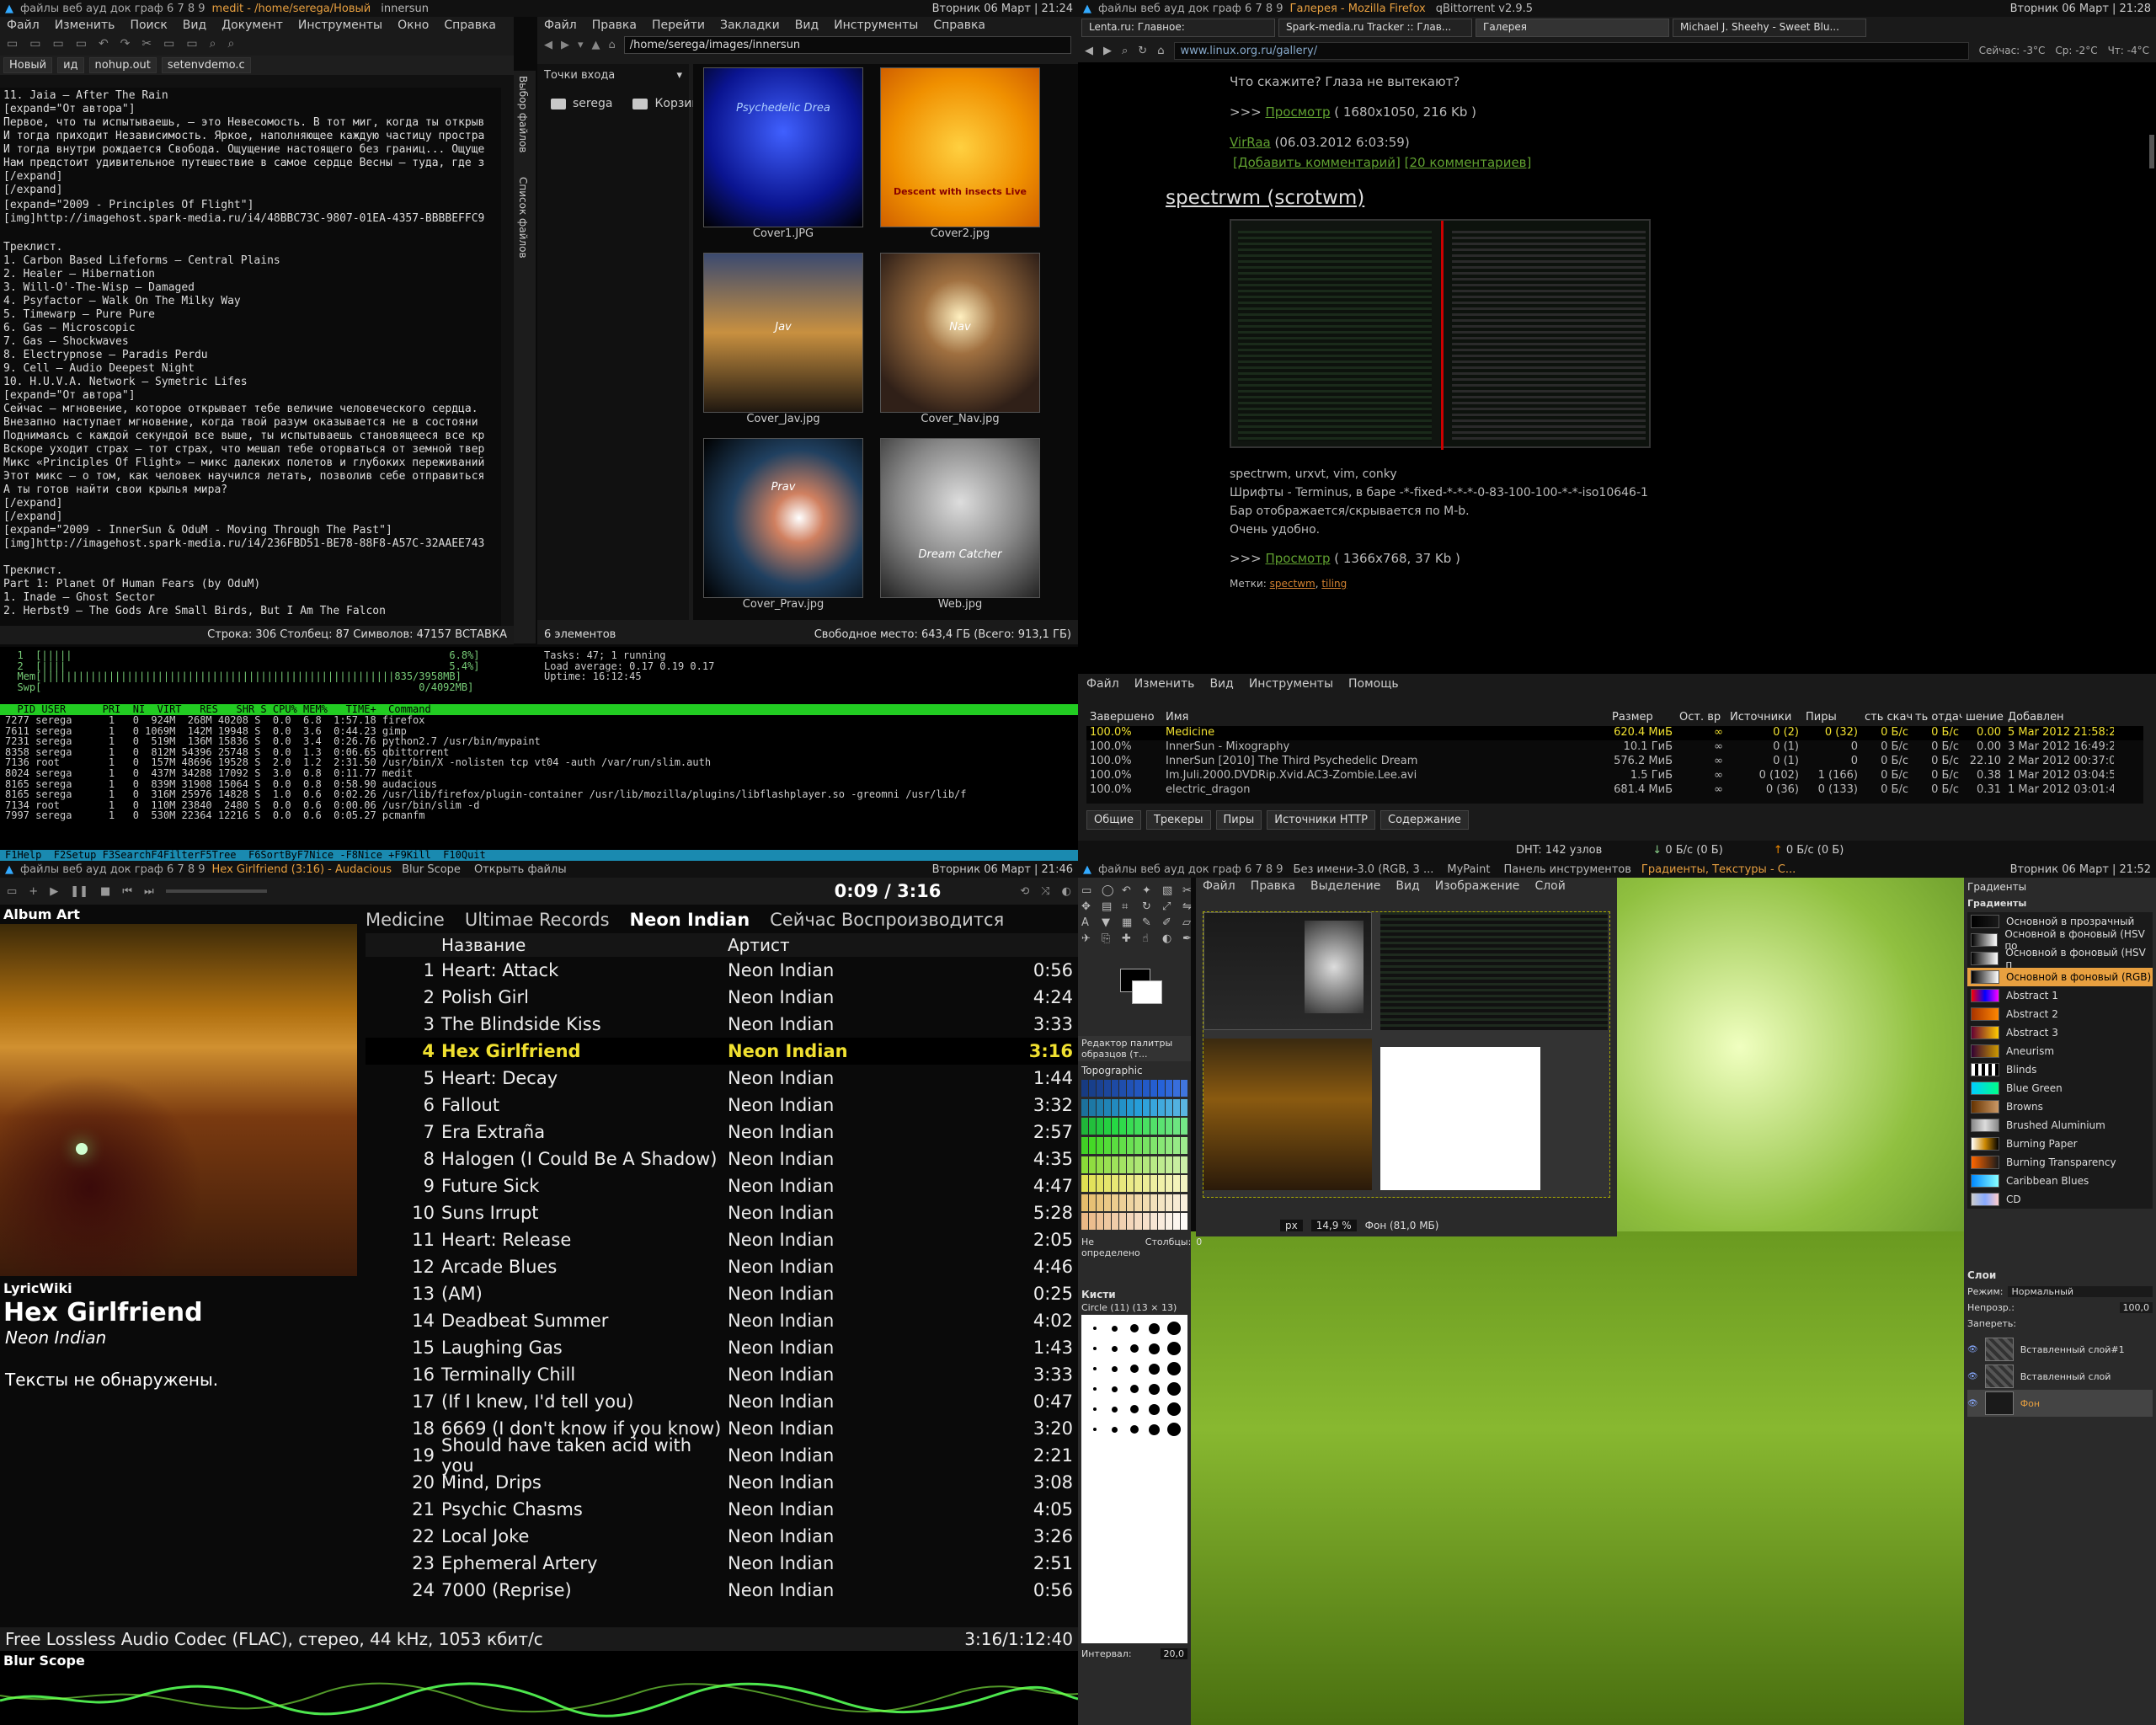 The width and height of the screenshot is (2156, 1725). Describe the element at coordinates (722, 1266) in the screenshot. I see `track-row: 12 Arcade Blues Neon Indian 4:46` at that location.